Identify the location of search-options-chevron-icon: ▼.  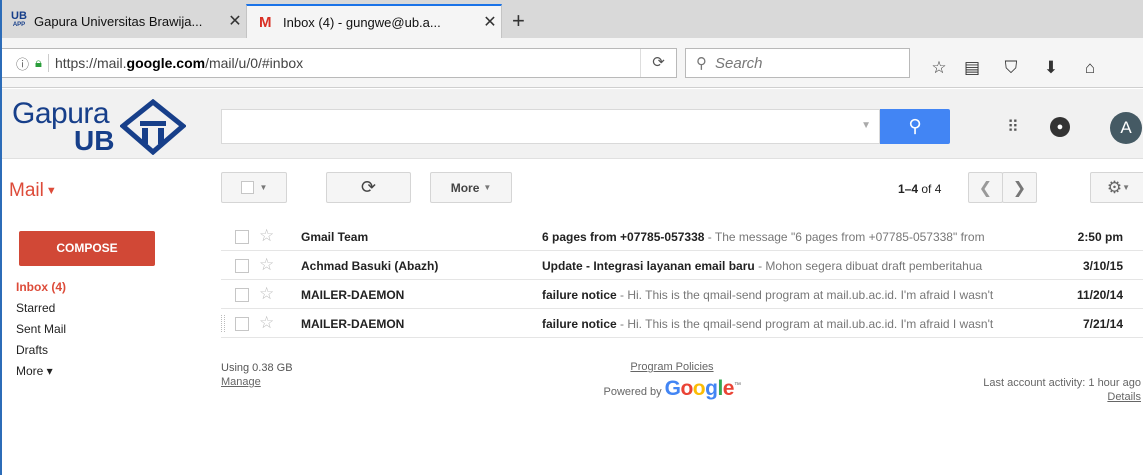
(866, 125).